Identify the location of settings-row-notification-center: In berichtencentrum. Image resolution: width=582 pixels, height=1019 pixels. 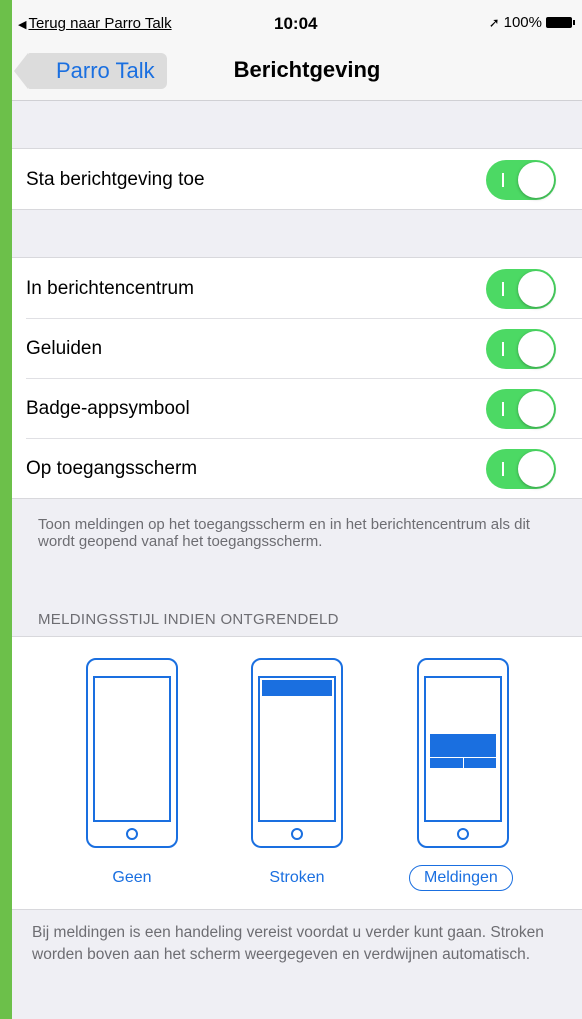
(297, 288).